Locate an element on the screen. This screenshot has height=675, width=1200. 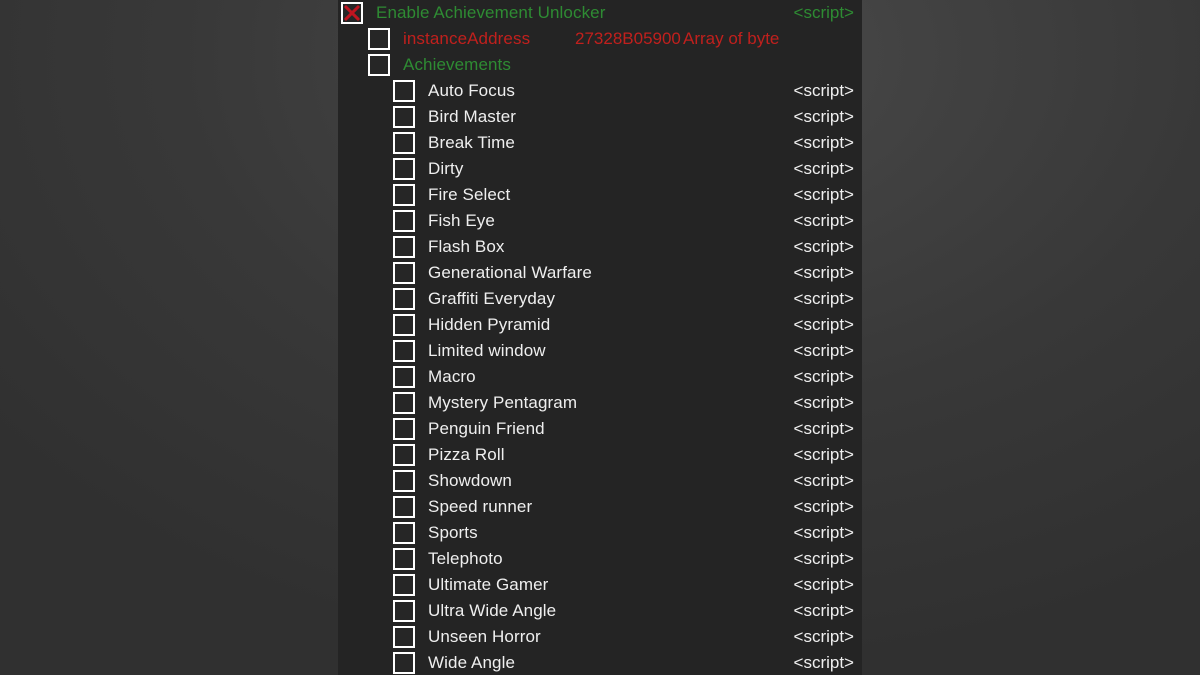
table-row: Sports <script> is located at coordinates (600, 533).